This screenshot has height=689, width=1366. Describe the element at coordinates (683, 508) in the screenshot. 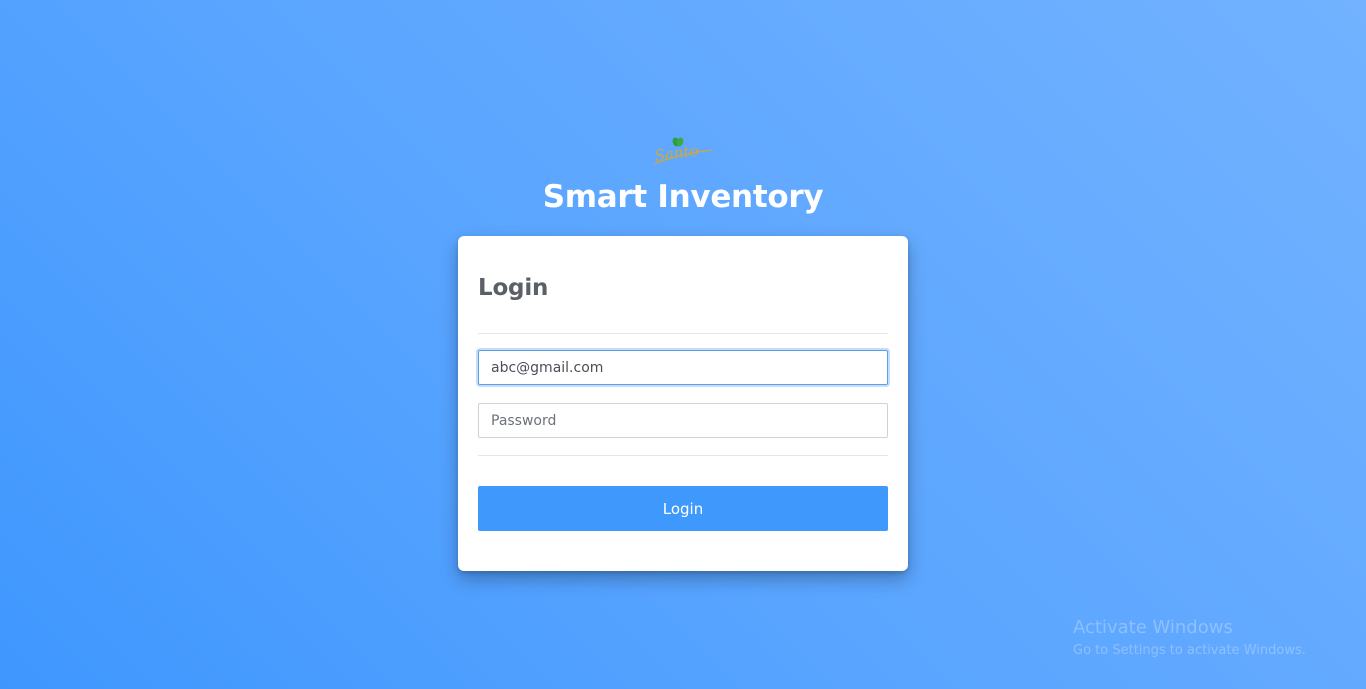

I see `login-button: Login` at that location.